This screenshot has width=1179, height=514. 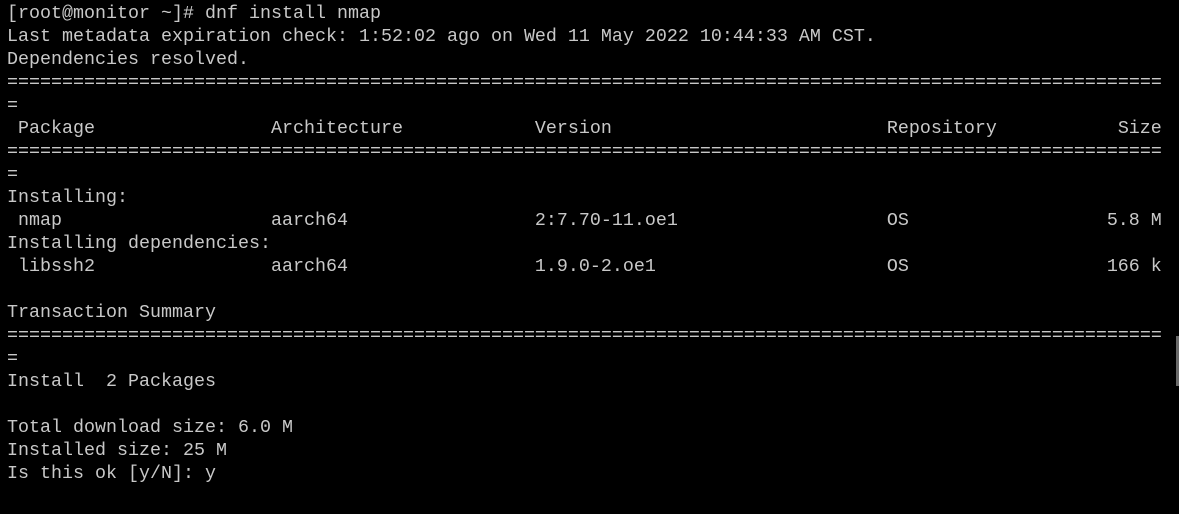 I want to click on package-version: 2:7.70-11.oe1, so click(x=606, y=220).